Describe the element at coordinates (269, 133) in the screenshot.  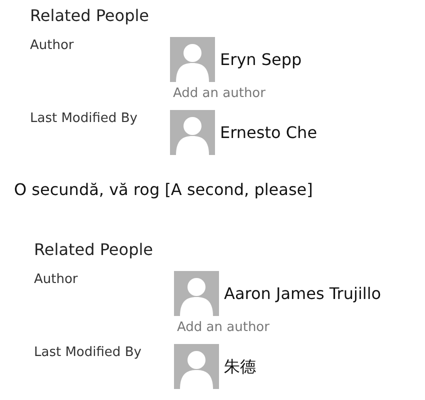
I see `person-name: Ernesto Che` at that location.